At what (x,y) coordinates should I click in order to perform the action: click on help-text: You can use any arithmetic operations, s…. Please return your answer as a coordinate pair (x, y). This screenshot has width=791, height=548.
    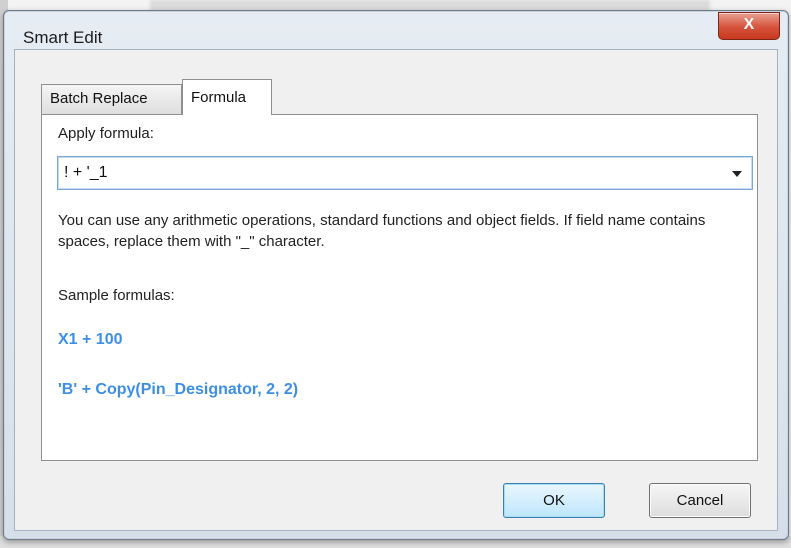
    Looking at the image, I should click on (382, 231).